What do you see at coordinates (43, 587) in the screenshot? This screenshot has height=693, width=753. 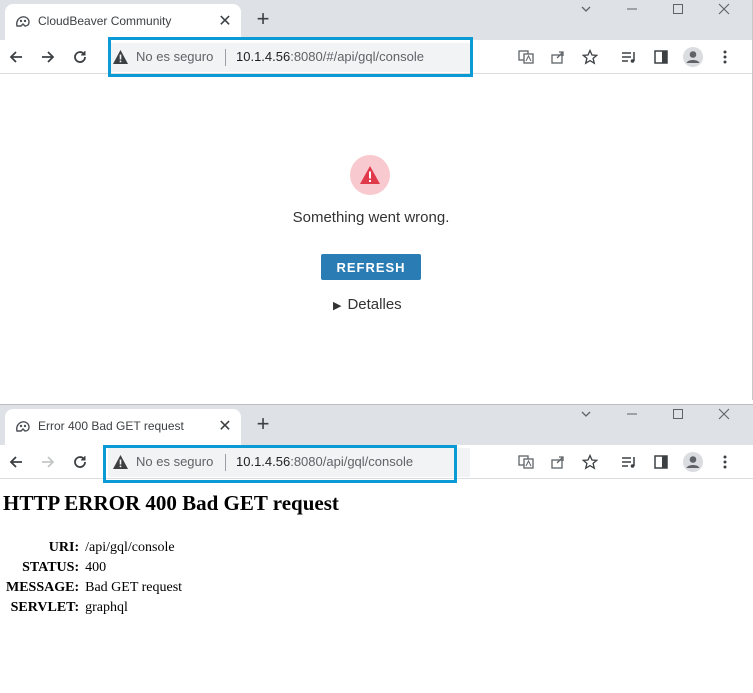 I see `row-label: MESSAGE:` at bounding box center [43, 587].